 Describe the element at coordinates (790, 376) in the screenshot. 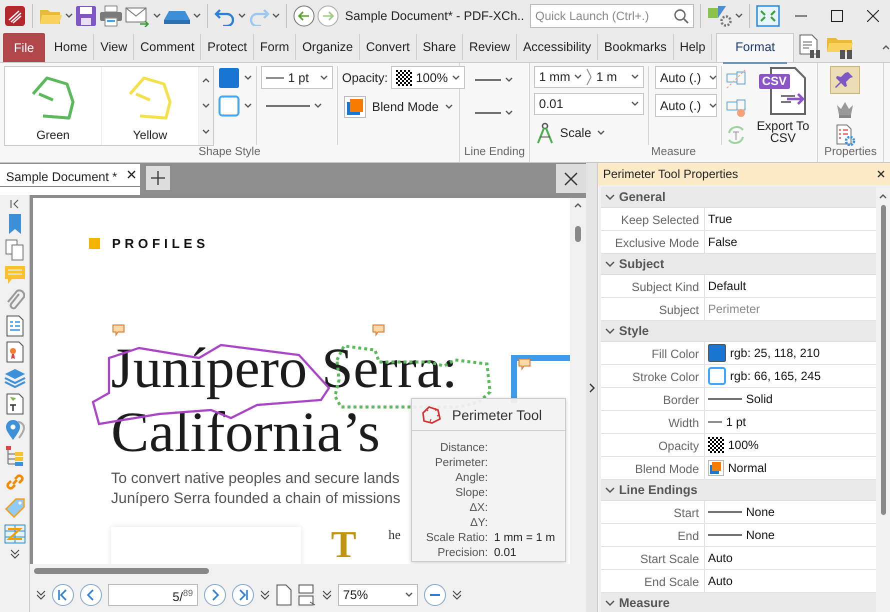

I see `property-value: rgb: 66, 165, 245` at that location.